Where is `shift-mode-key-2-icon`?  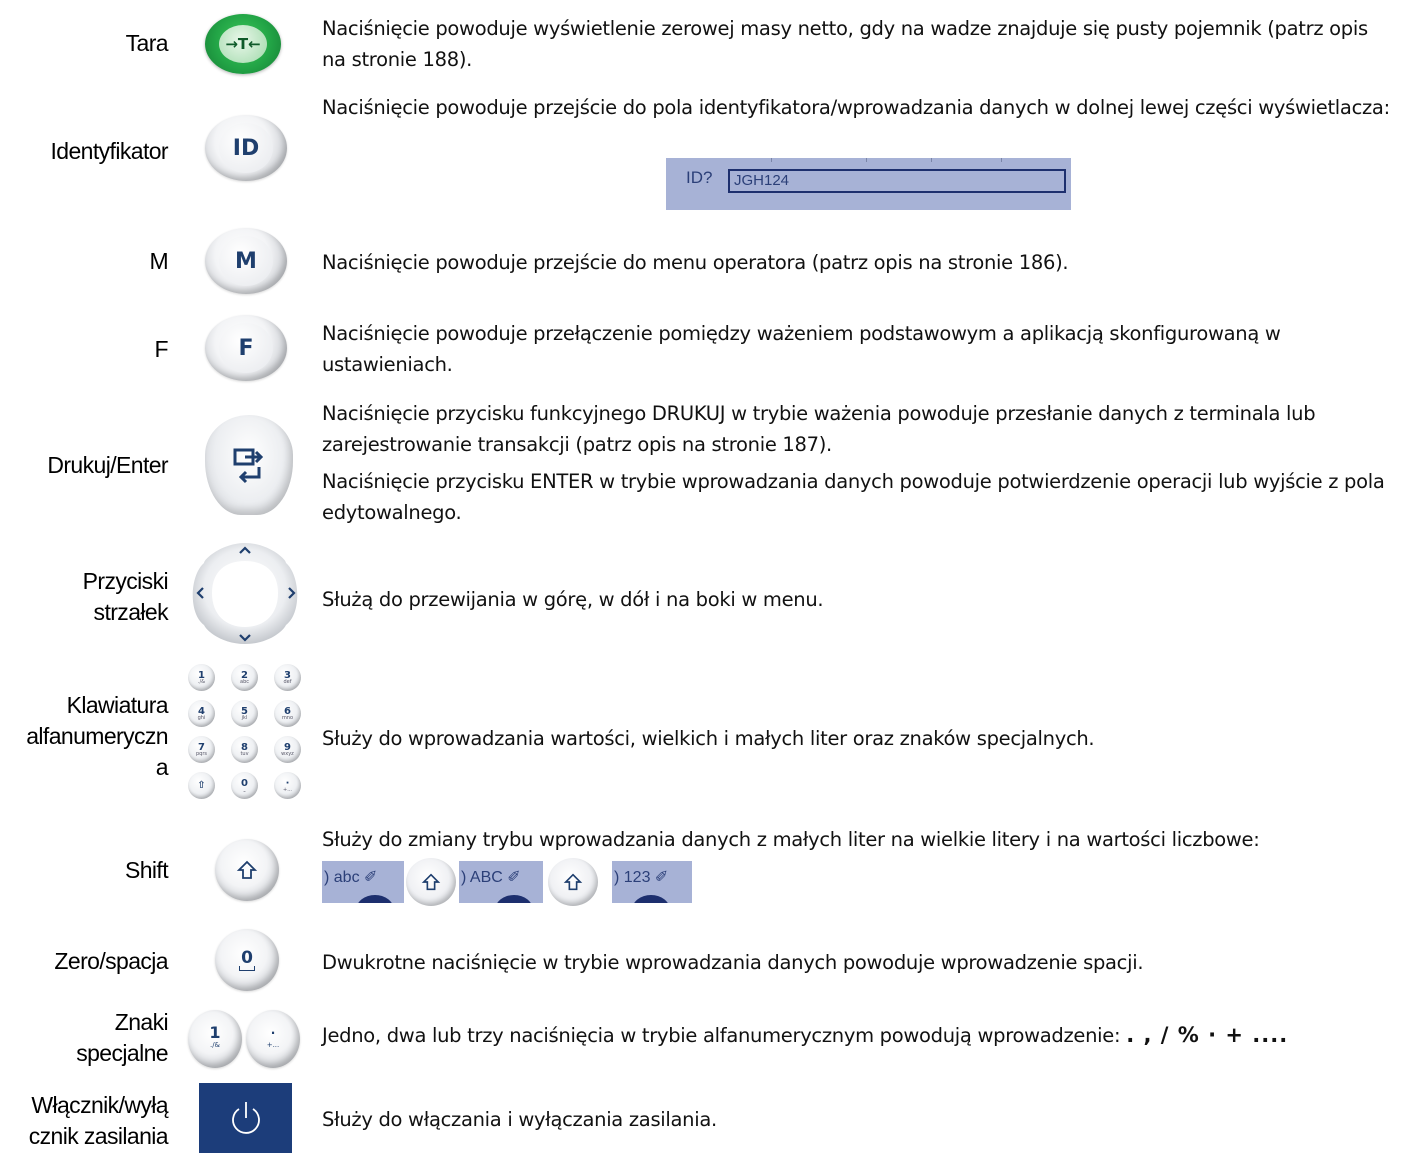
shift-mode-key-2-icon is located at coordinates (573, 882).